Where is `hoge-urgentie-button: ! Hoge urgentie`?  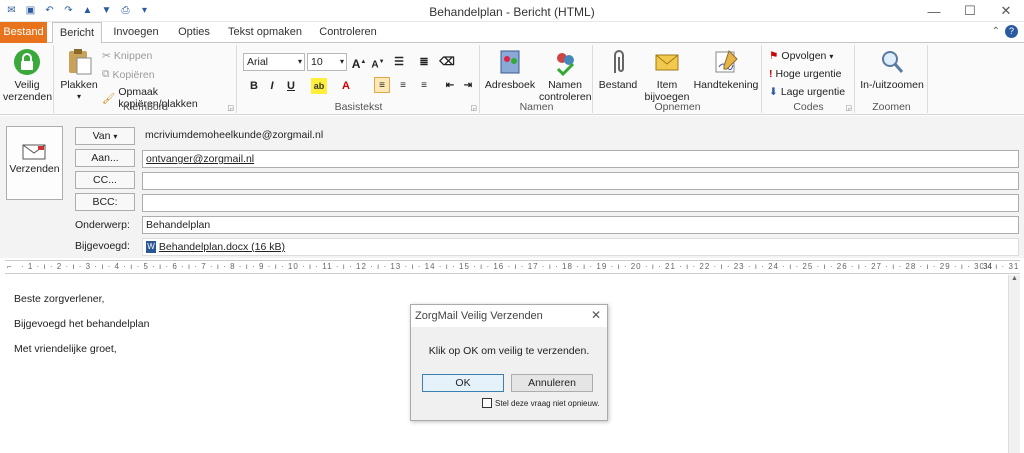
hoge-urgentie-button: ! Hoge urgentie is located at coordinates (805, 74).